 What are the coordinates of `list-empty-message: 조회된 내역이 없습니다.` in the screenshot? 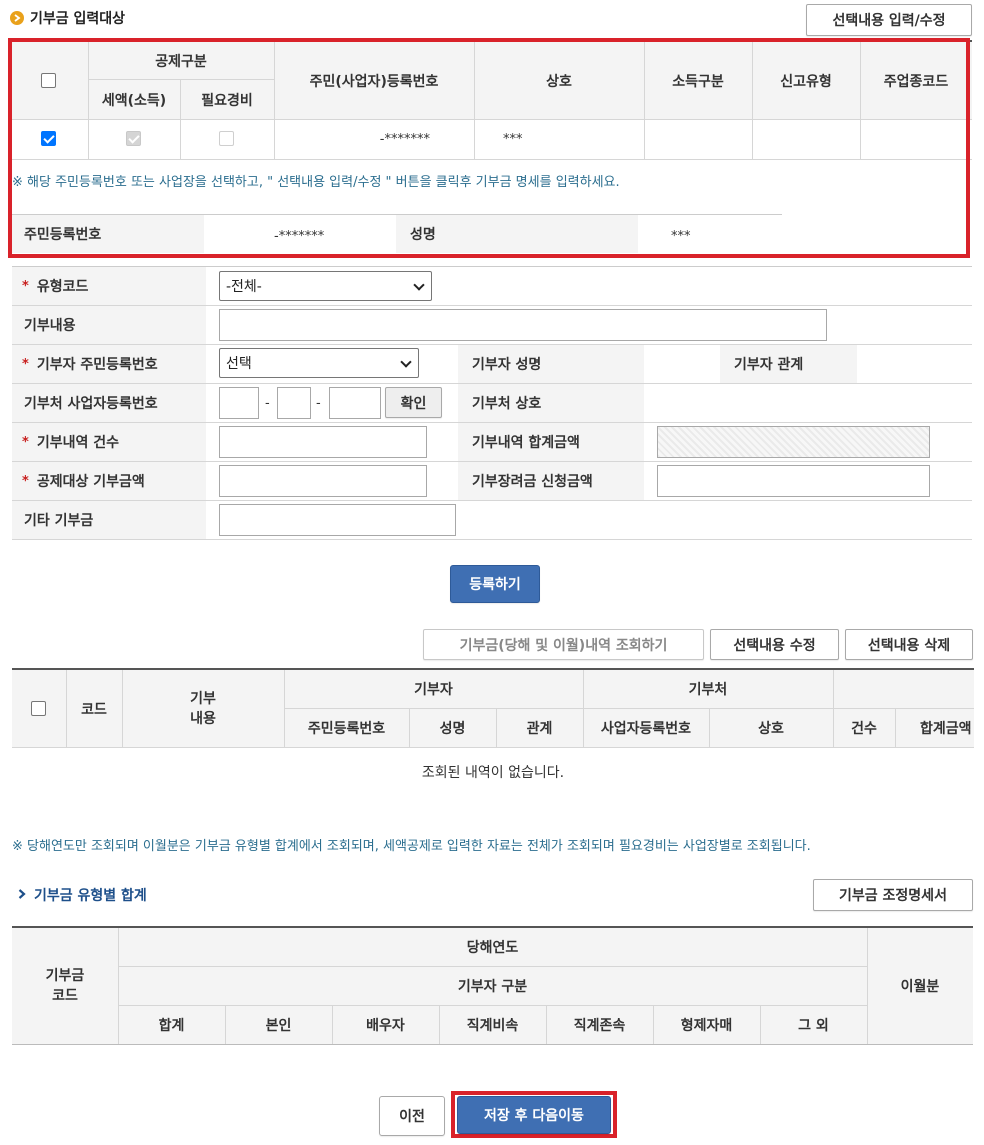 It's located at (493, 773).